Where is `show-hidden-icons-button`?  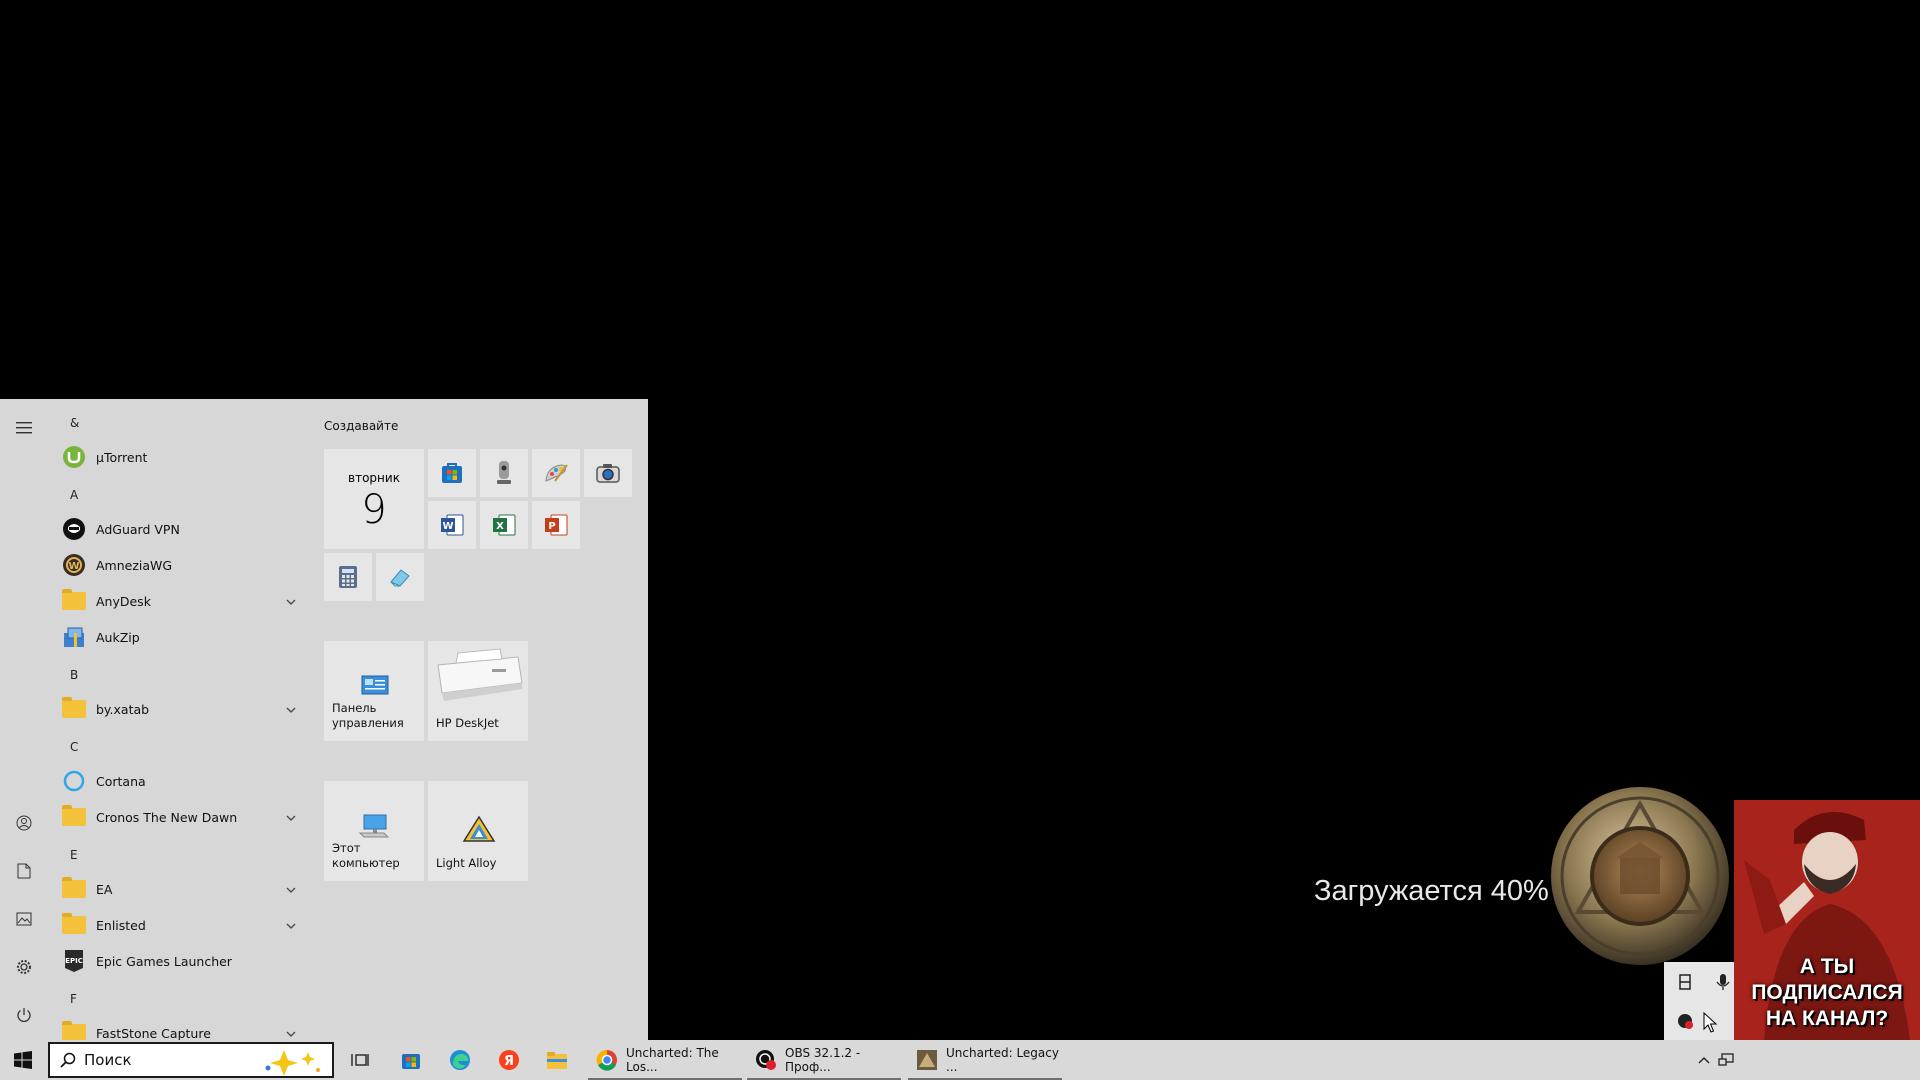
show-hidden-icons-button is located at coordinates (1704, 1060).